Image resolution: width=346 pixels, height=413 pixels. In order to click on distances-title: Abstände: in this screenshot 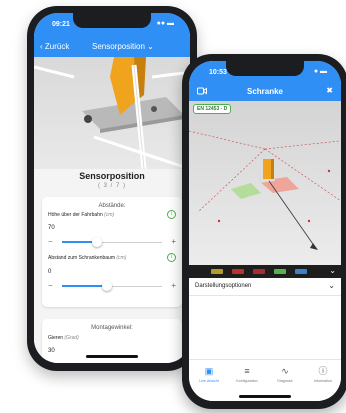, I will do `click(112, 206)`.